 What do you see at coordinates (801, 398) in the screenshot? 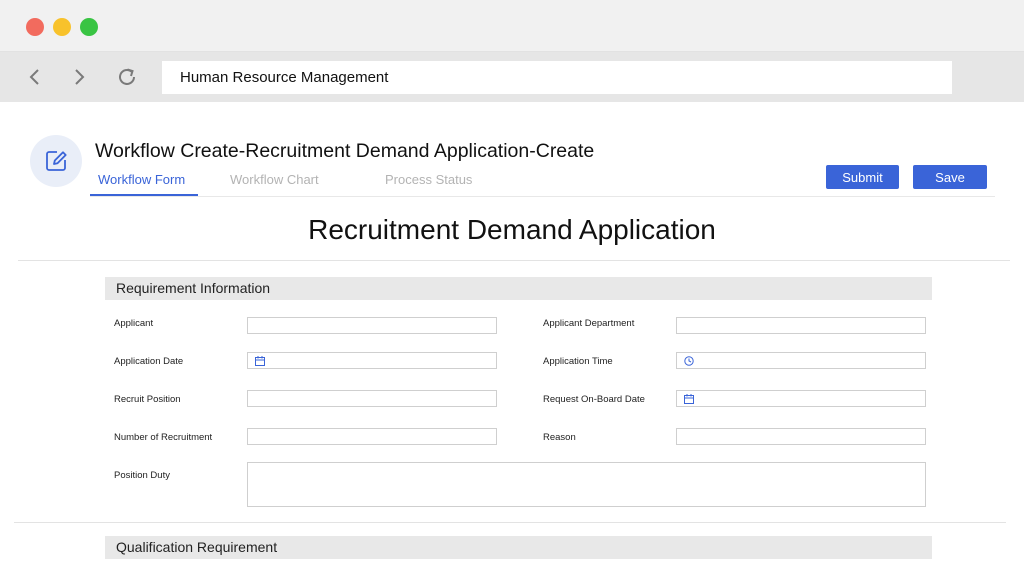
I see `request-onboard-date-field` at bounding box center [801, 398].